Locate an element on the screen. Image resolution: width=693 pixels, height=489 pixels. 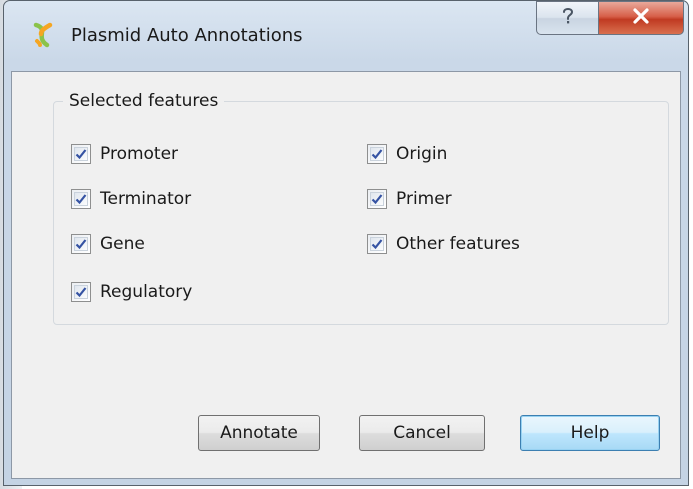
close-x-icon is located at coordinates (641, 18).